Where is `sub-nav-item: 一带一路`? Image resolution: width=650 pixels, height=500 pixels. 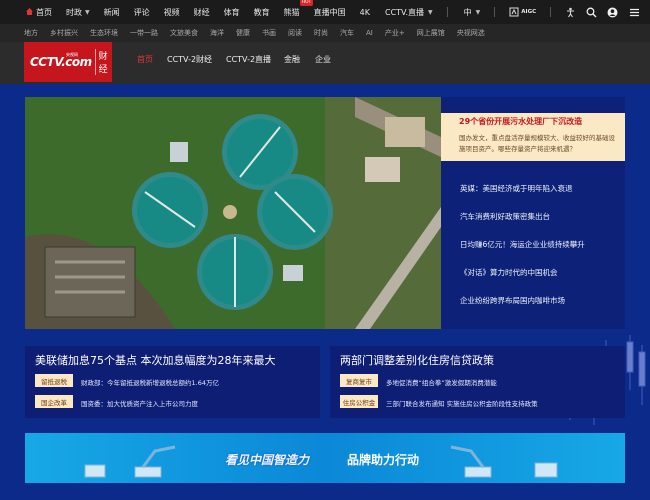 sub-nav-item: 一带一路 is located at coordinates (144, 33).